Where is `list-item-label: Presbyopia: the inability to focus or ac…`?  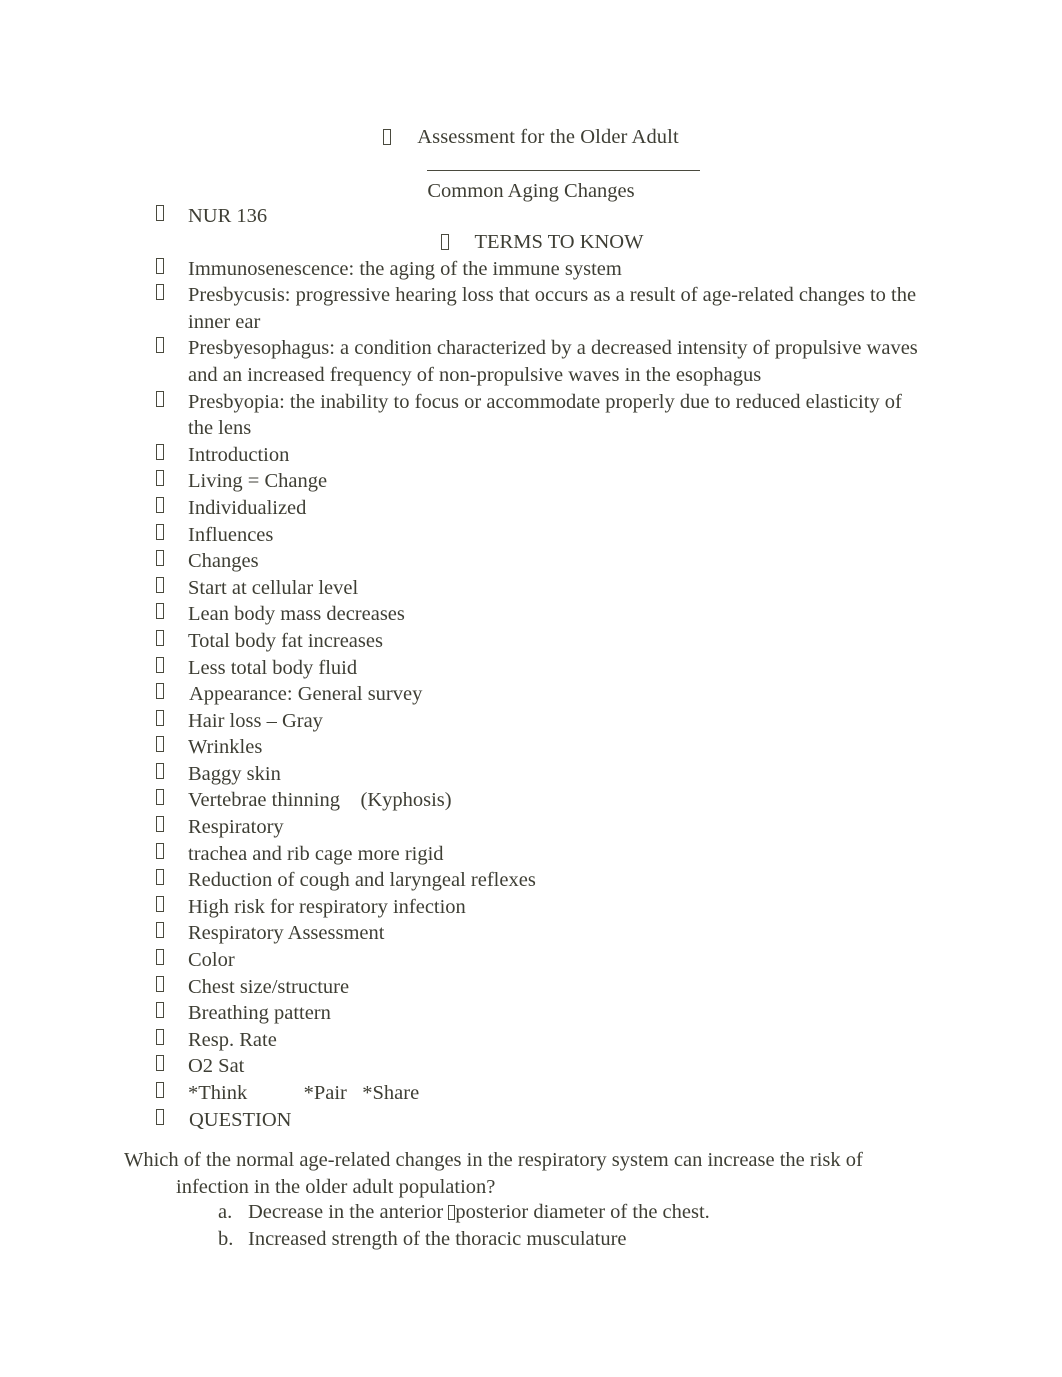 list-item-label: Presbyopia: the inability to focus or ac… is located at coordinates (545, 415).